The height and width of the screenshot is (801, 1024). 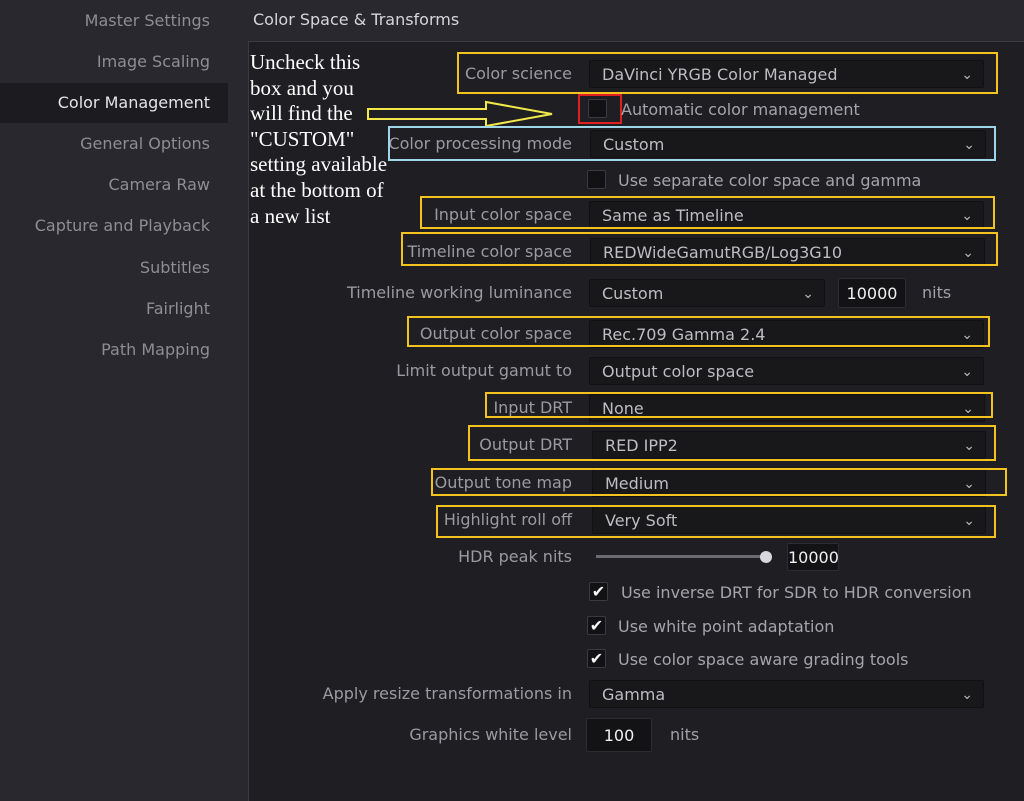 What do you see at coordinates (515, 556) in the screenshot?
I see `hdr-peak-label: HDR peak nits` at bounding box center [515, 556].